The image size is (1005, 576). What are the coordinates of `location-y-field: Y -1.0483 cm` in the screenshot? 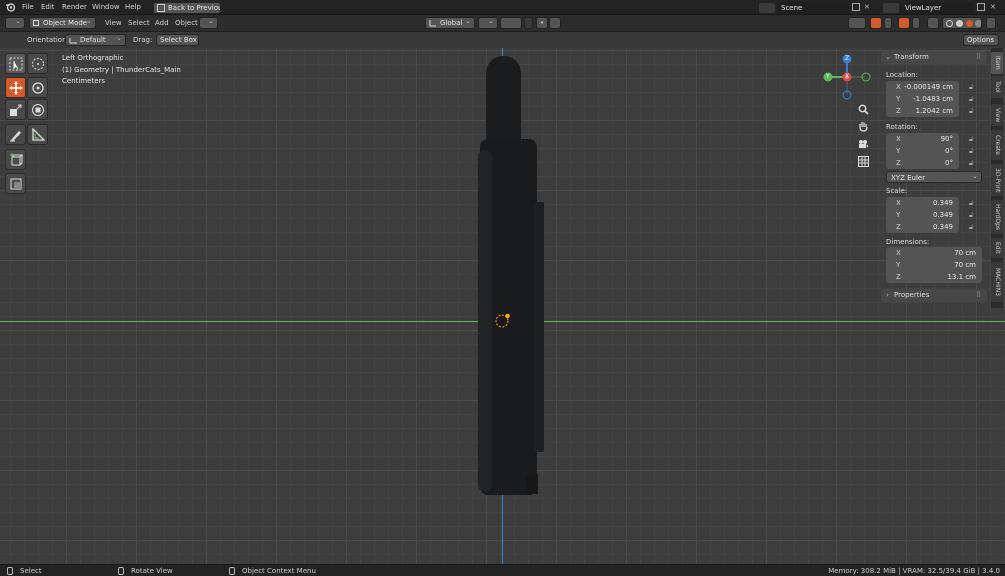 It's located at (922, 99).